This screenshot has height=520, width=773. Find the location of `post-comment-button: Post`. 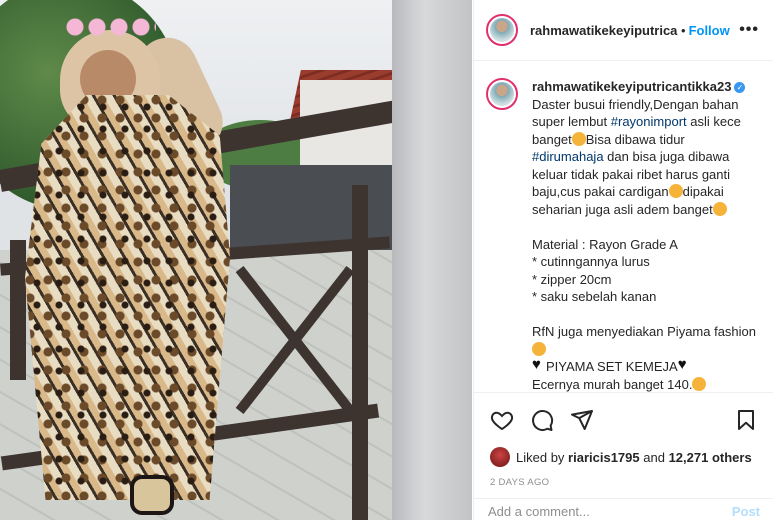

post-comment-button: Post is located at coordinates (746, 511).